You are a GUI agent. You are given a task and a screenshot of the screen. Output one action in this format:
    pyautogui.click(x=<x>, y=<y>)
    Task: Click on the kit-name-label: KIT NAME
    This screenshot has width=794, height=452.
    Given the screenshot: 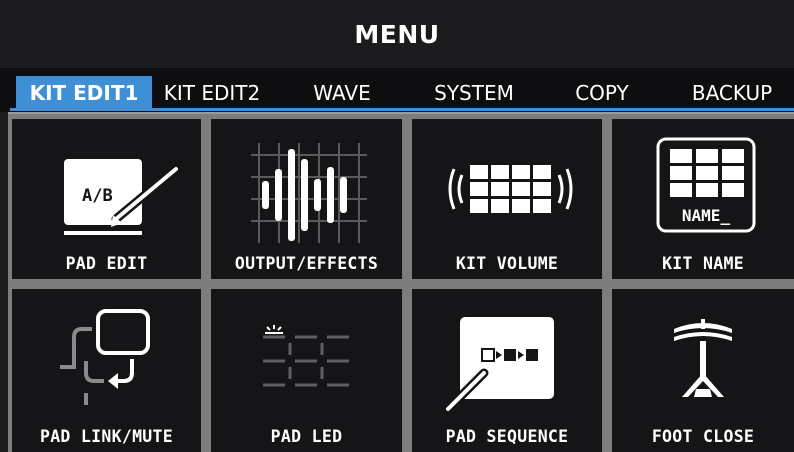 What is the action you would take?
    pyautogui.click(x=703, y=263)
    